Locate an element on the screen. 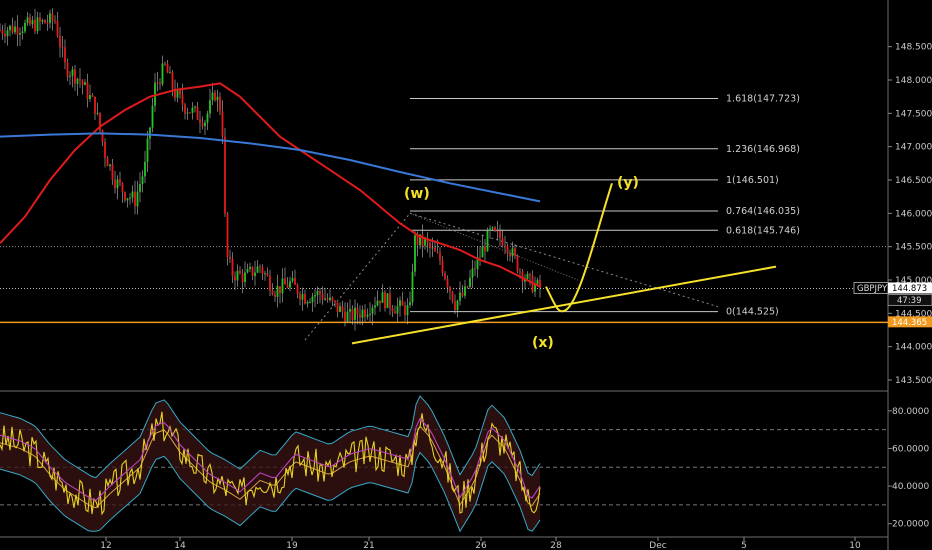 This screenshot has height=550, width=932. fib-level-label: 1.236(146.968) is located at coordinates (763, 149).